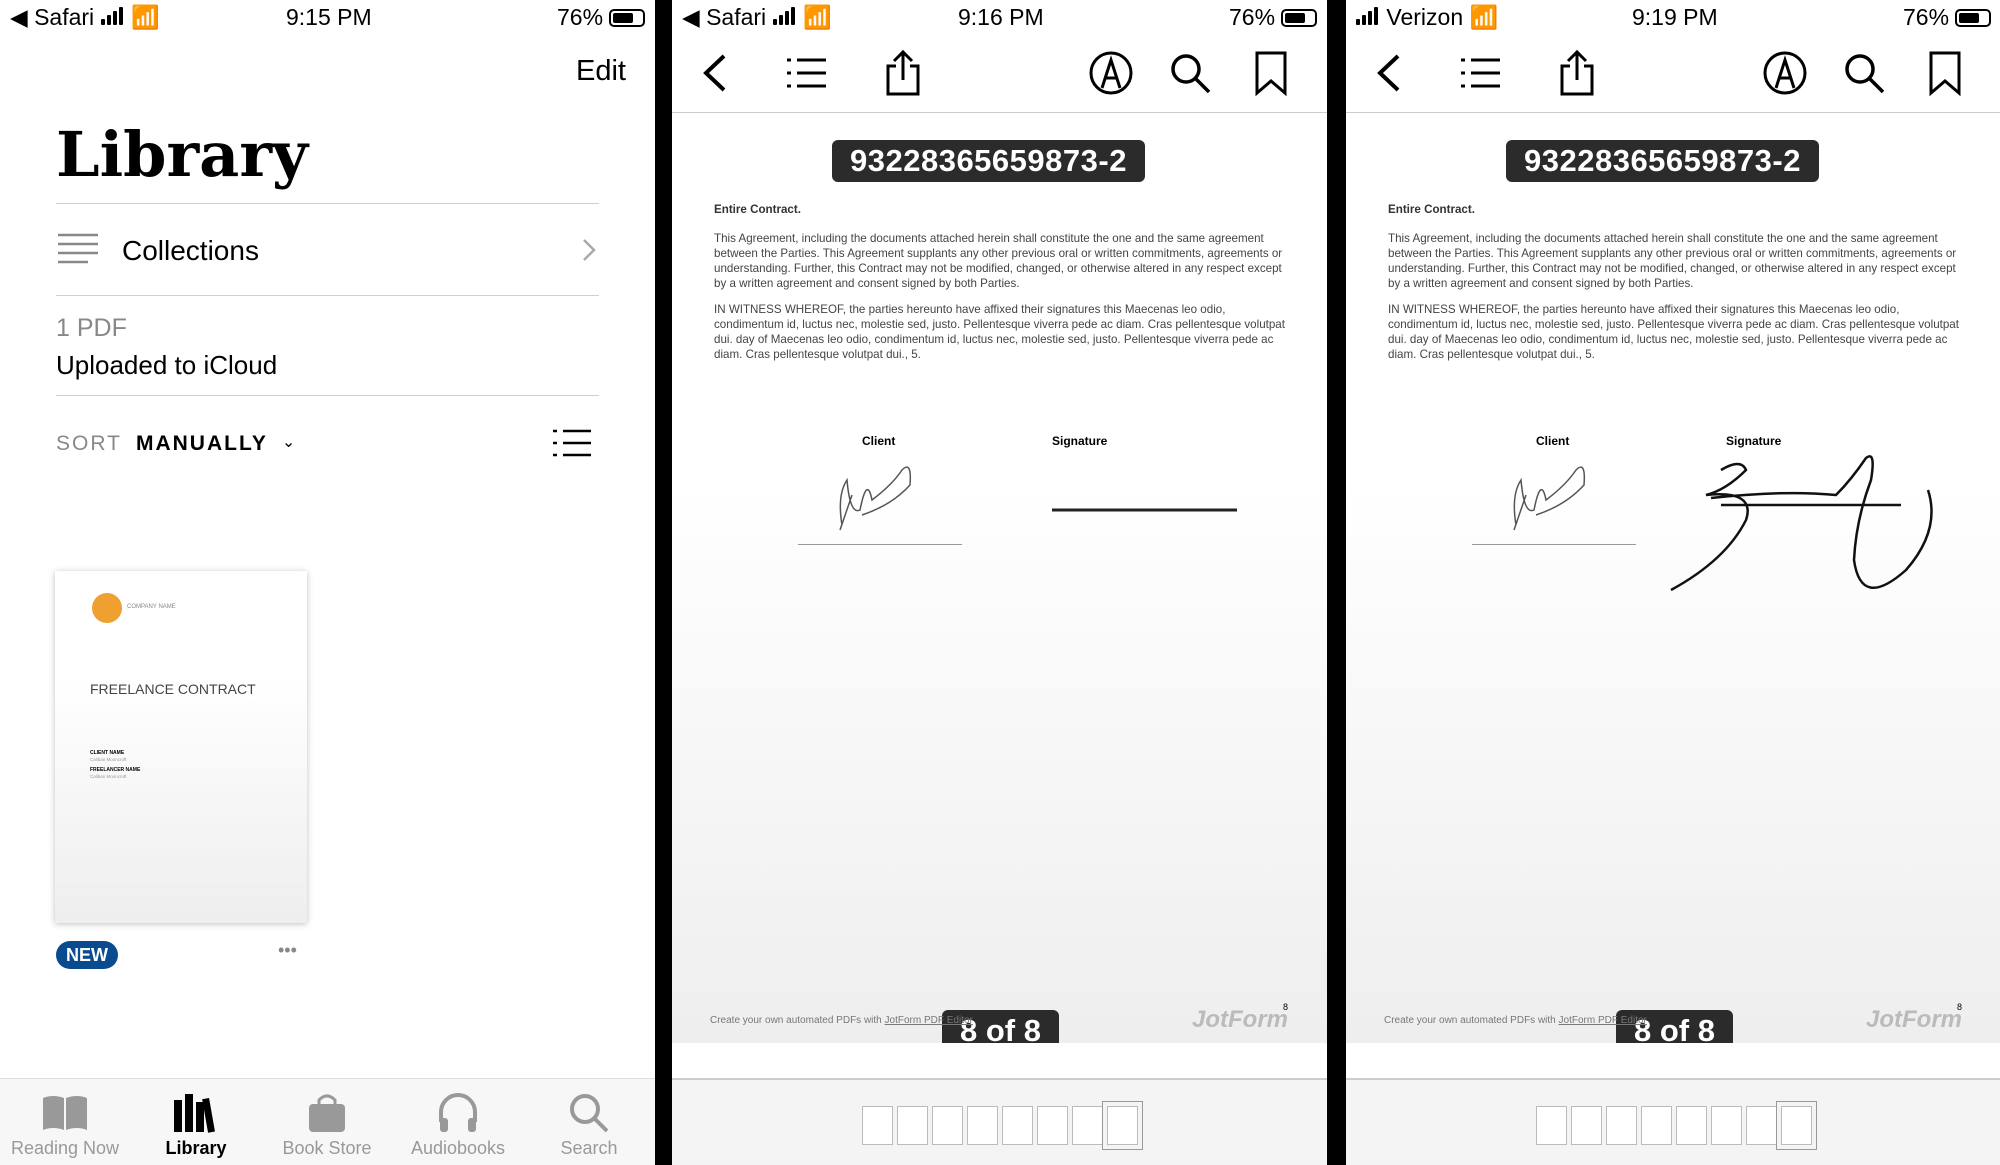  Describe the element at coordinates (1675, 17) in the screenshot. I see `status-time: 9:19 PM` at that location.